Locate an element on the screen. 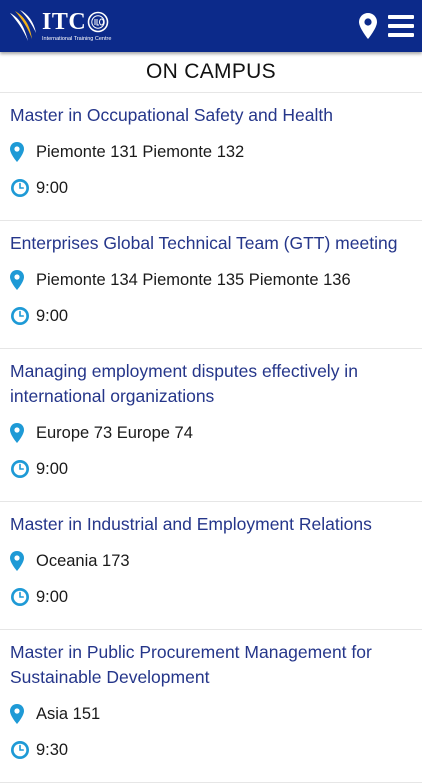 Image resolution: width=422 pixels, height=783 pixels. event-location-row: Europe 73 Europe 74 is located at coordinates (211, 433).